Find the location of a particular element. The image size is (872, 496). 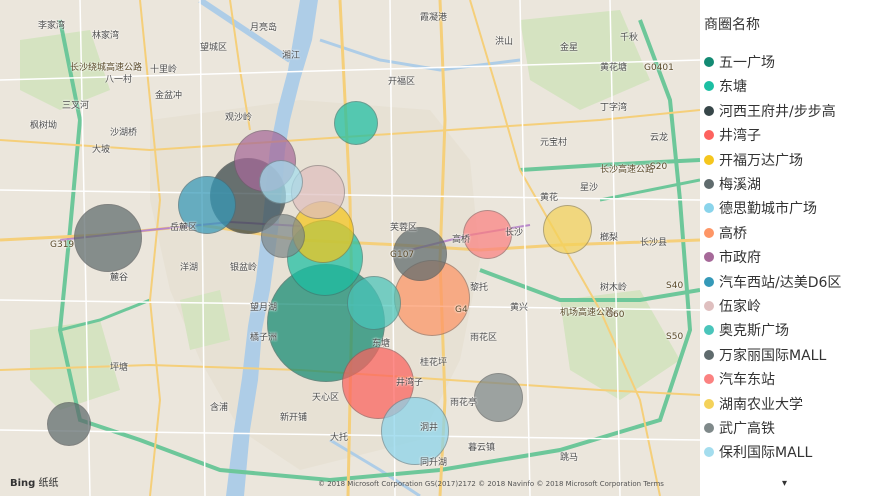

legend-item: 河西王府井/步步高 is located at coordinates (770, 111).